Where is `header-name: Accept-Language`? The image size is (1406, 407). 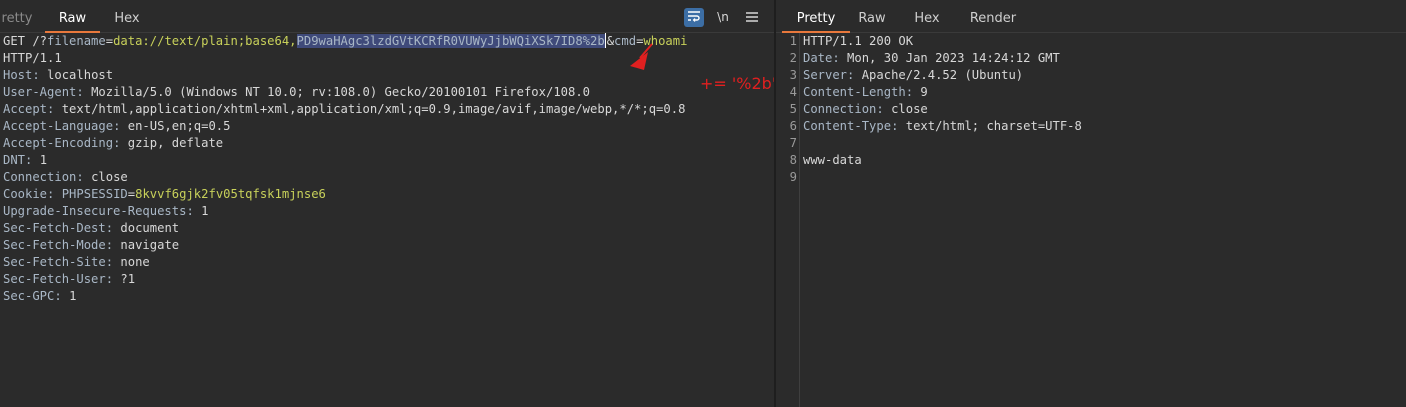 header-name: Accept-Language is located at coordinates (58, 126).